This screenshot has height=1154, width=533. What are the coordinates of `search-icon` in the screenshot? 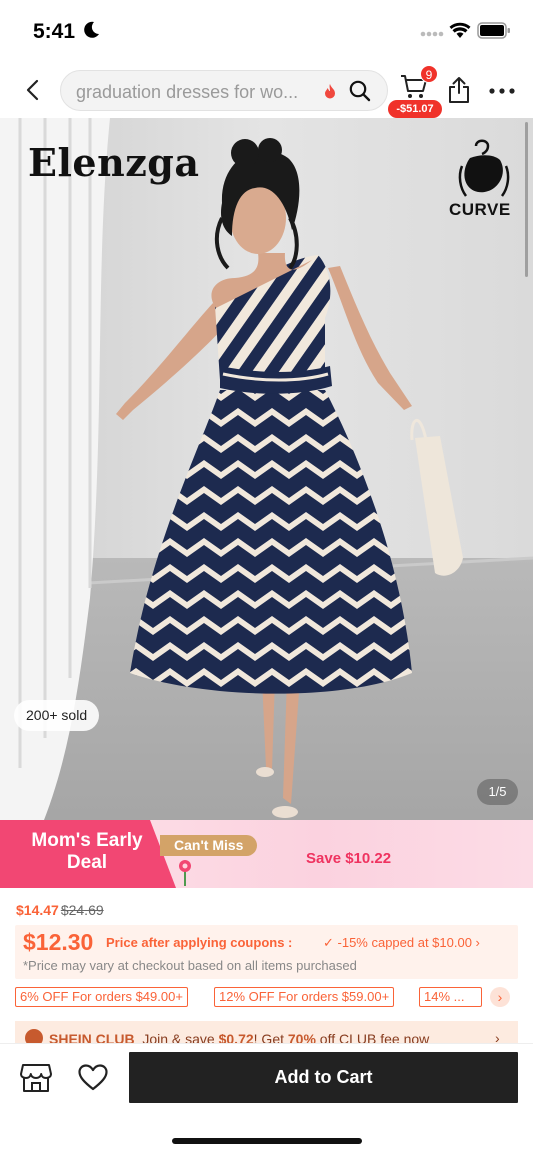 It's located at (360, 91).